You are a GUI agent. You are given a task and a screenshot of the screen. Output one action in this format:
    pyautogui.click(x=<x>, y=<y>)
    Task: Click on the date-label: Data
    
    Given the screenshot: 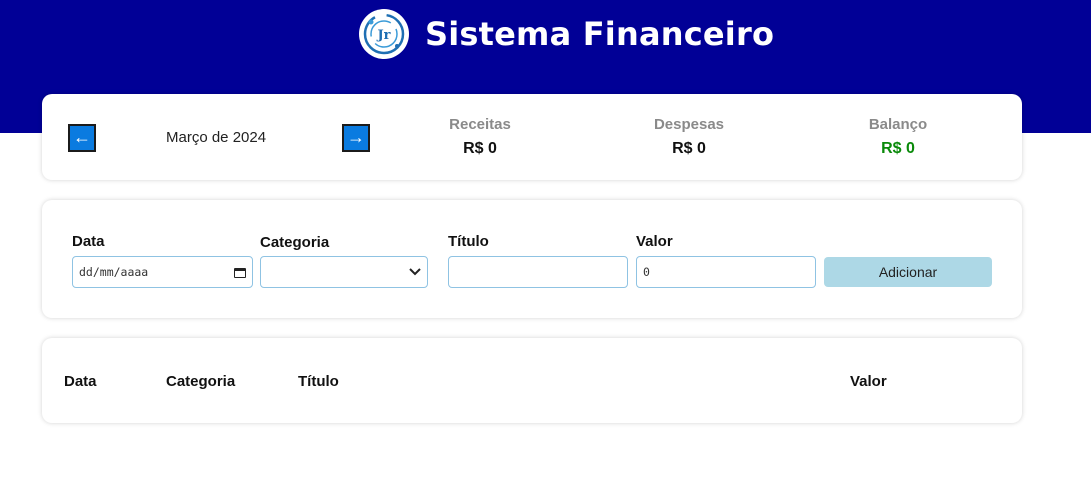 What is the action you would take?
    pyautogui.click(x=88, y=241)
    